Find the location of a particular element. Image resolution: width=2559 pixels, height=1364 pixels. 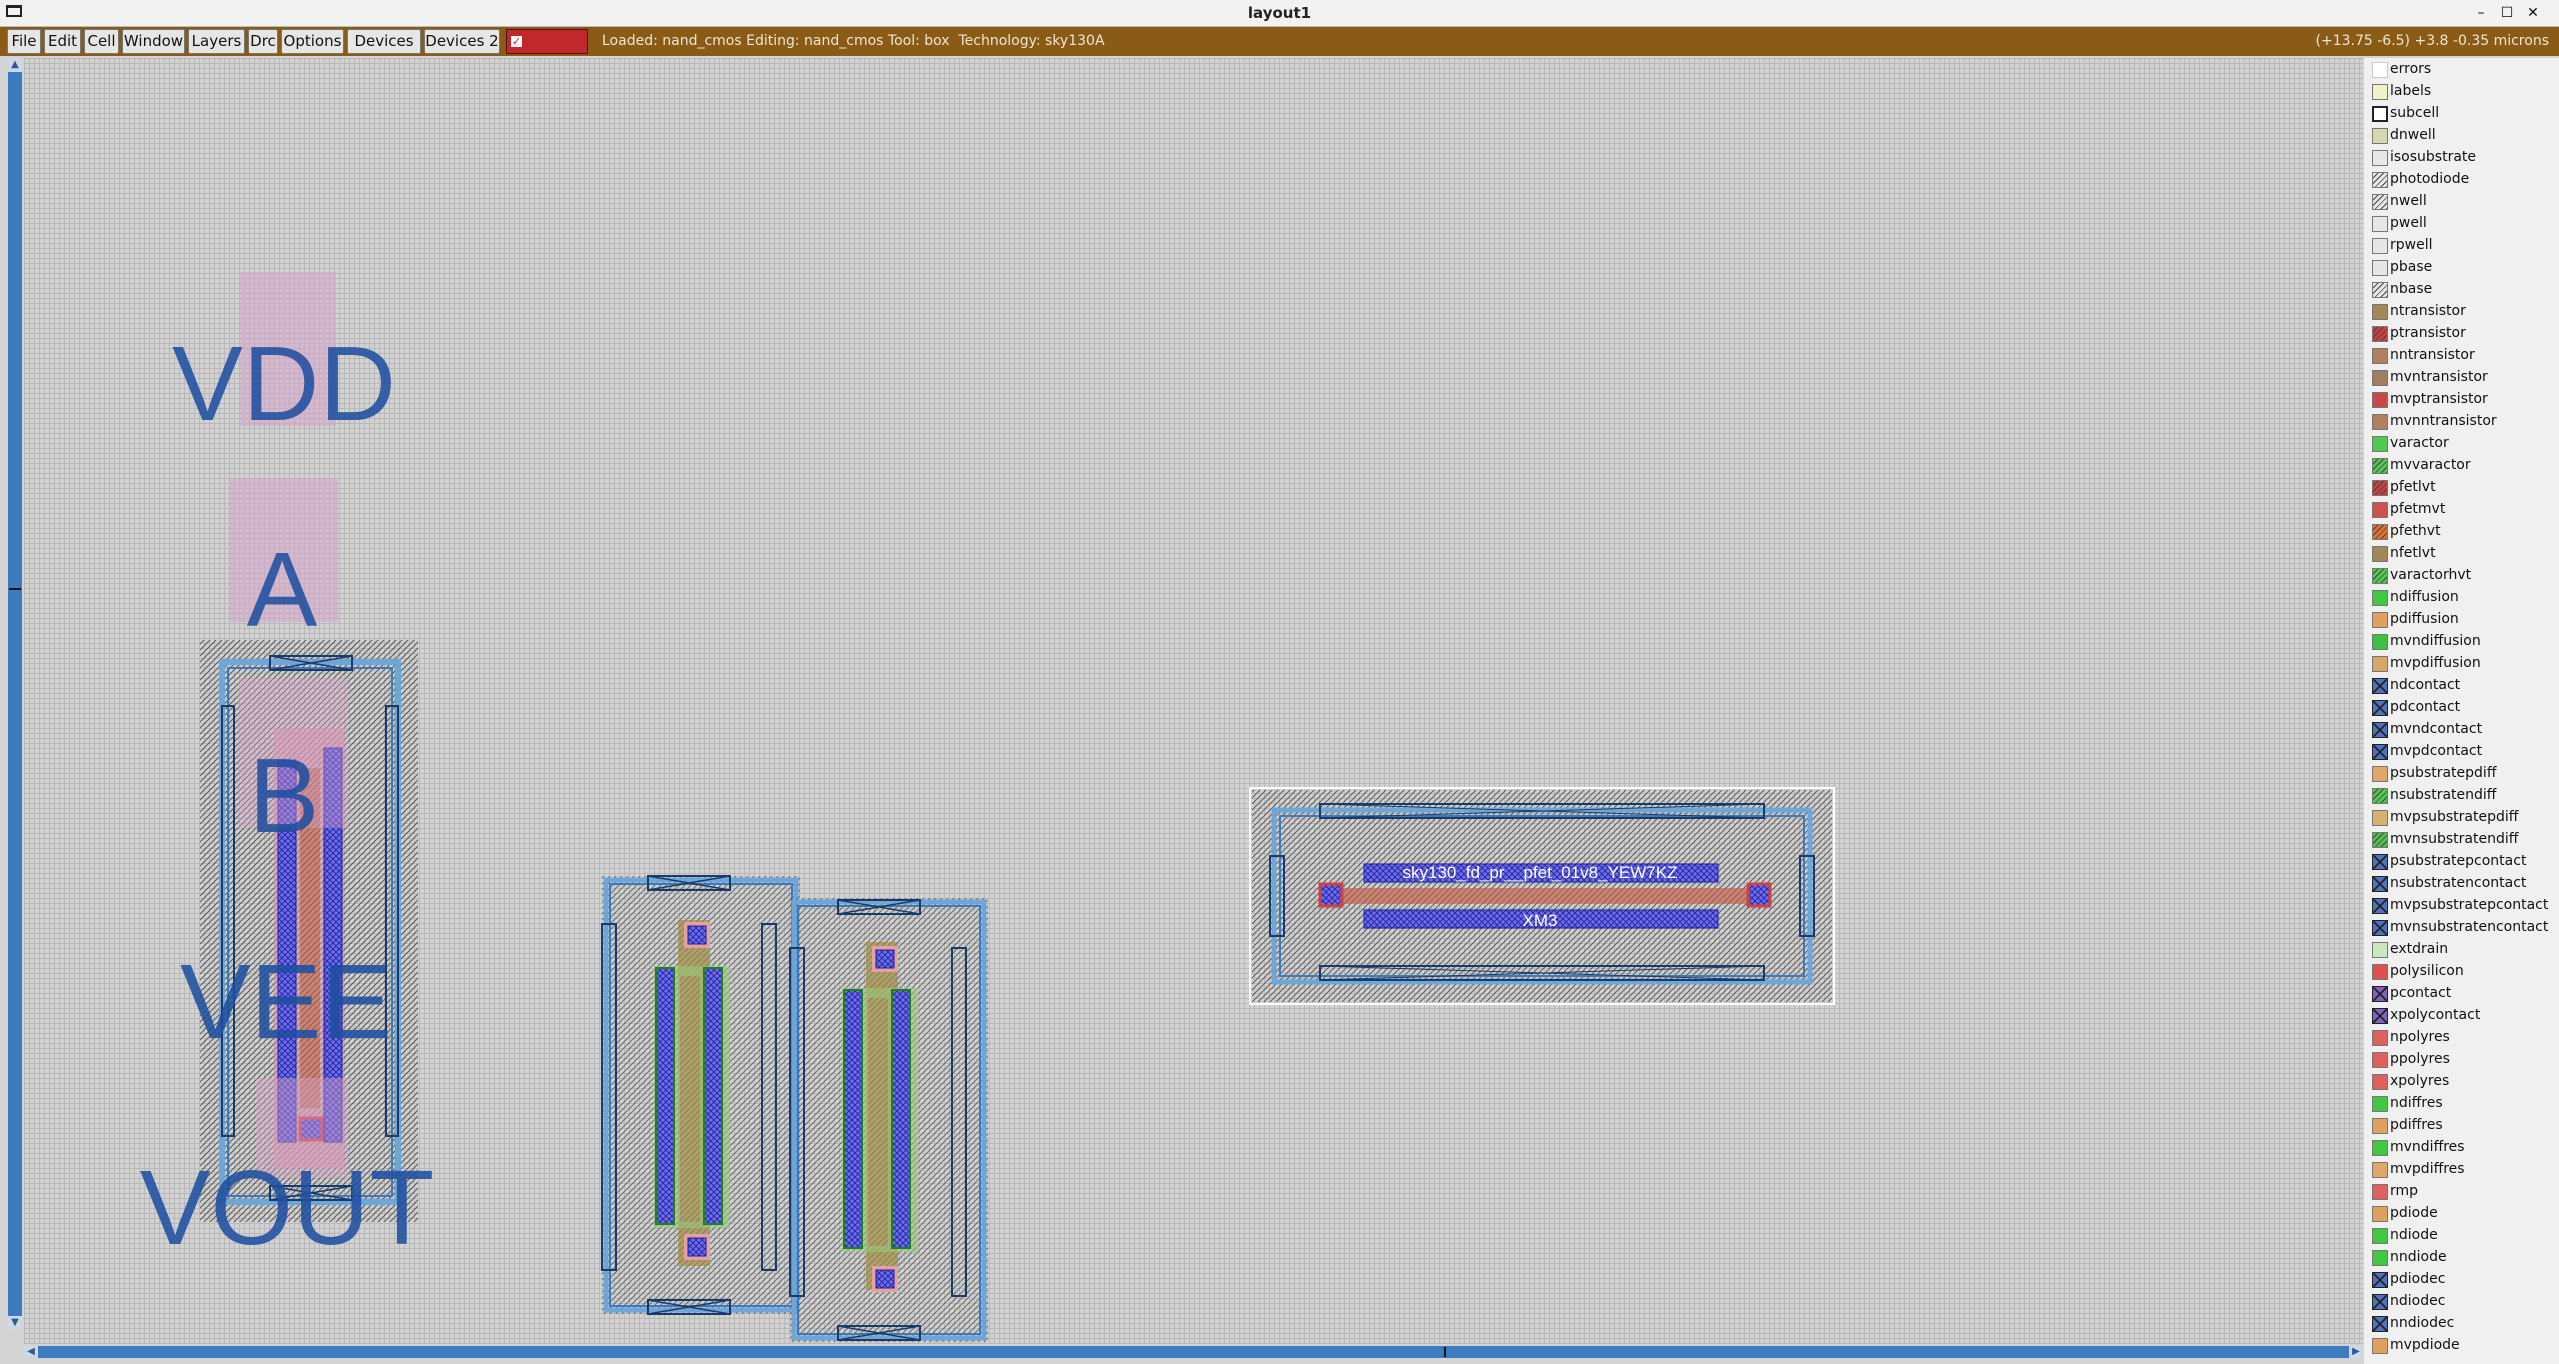

layer-item: pdiffusion is located at coordinates (2461, 619).